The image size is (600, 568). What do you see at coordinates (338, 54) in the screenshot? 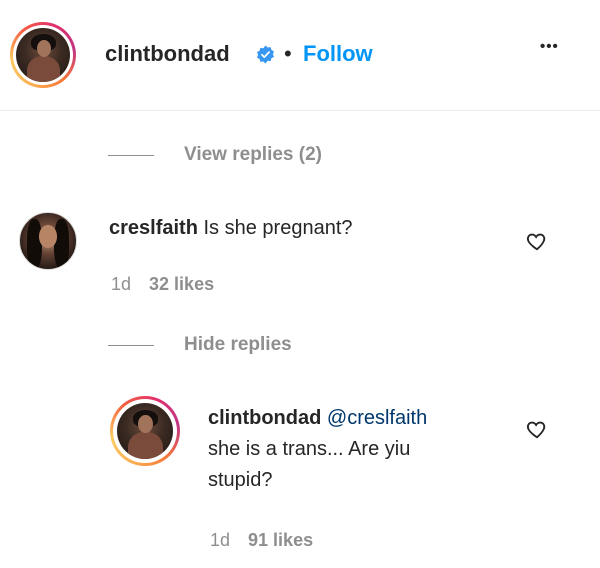
I see `follow-button: Follow` at bounding box center [338, 54].